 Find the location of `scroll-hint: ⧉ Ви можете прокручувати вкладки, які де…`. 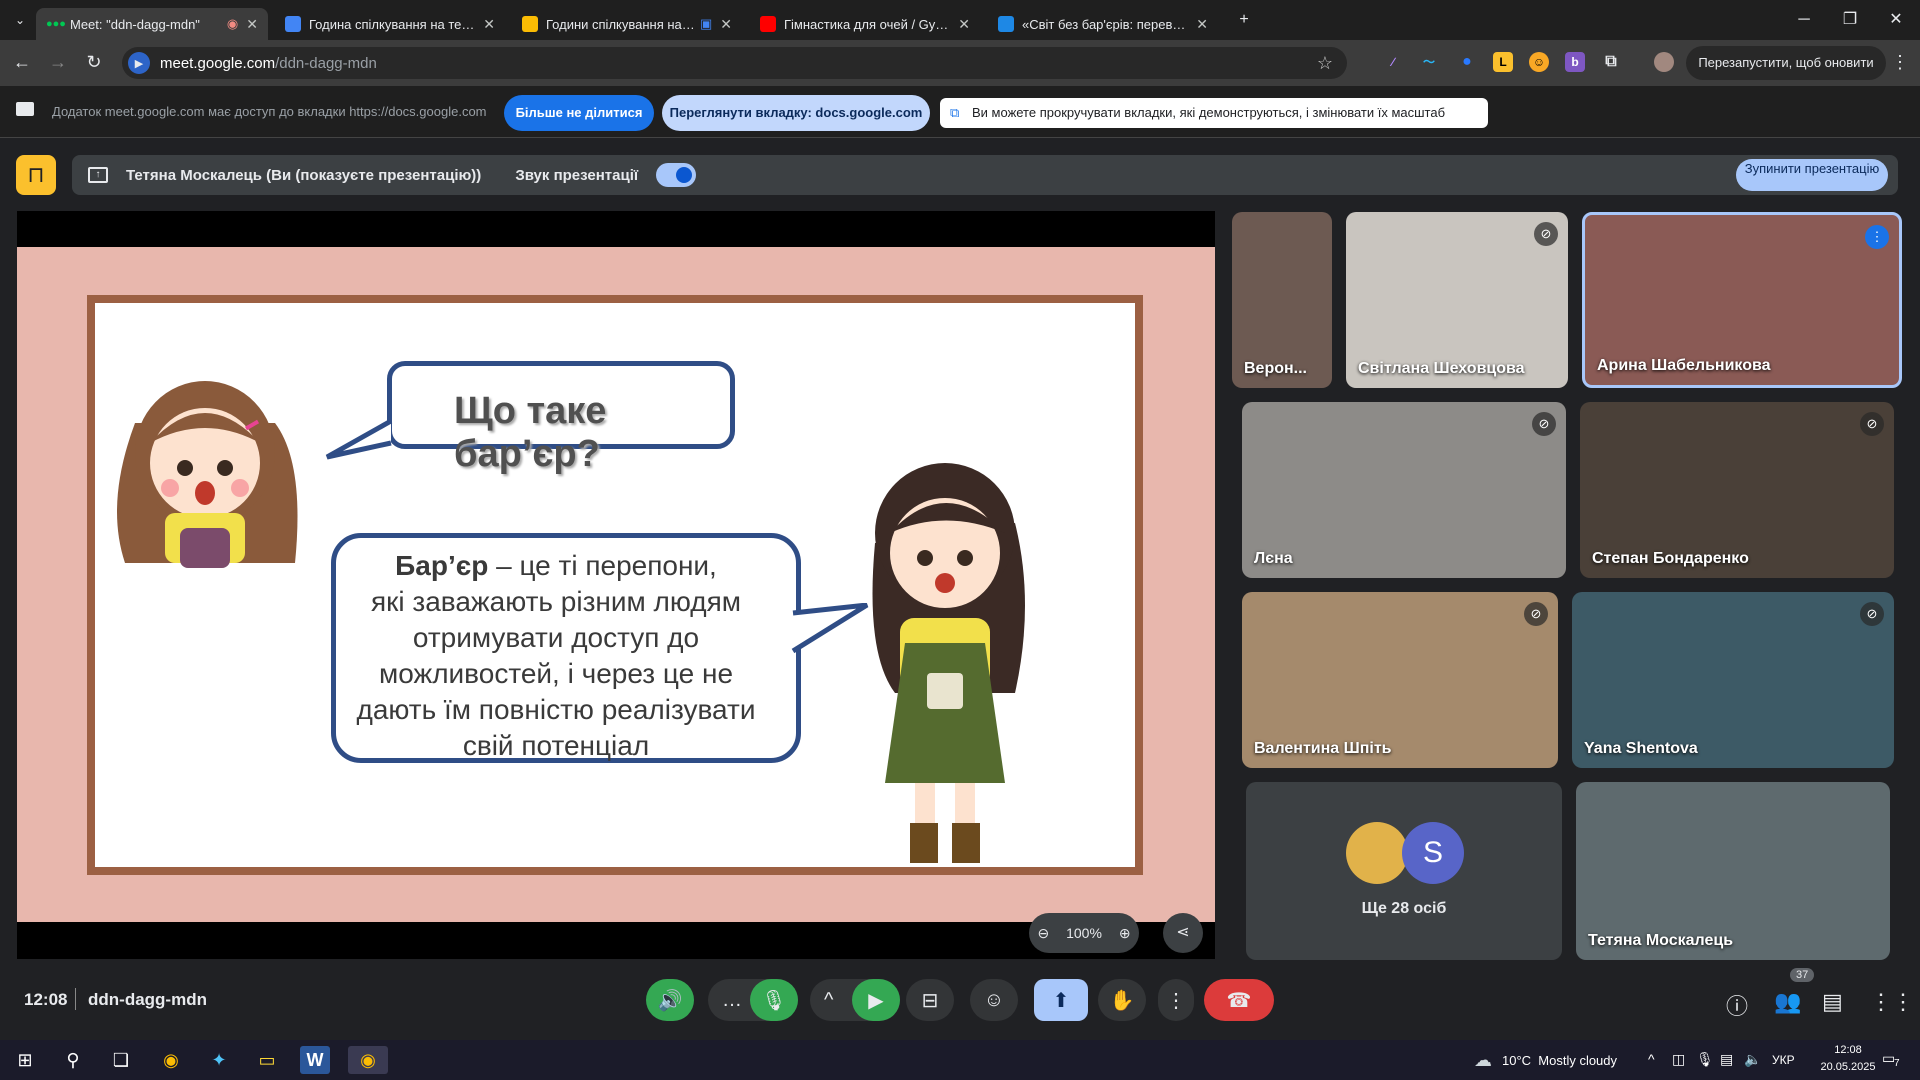

scroll-hint: ⧉ Ви можете прокручувати вкладки, які де… is located at coordinates (1214, 113).